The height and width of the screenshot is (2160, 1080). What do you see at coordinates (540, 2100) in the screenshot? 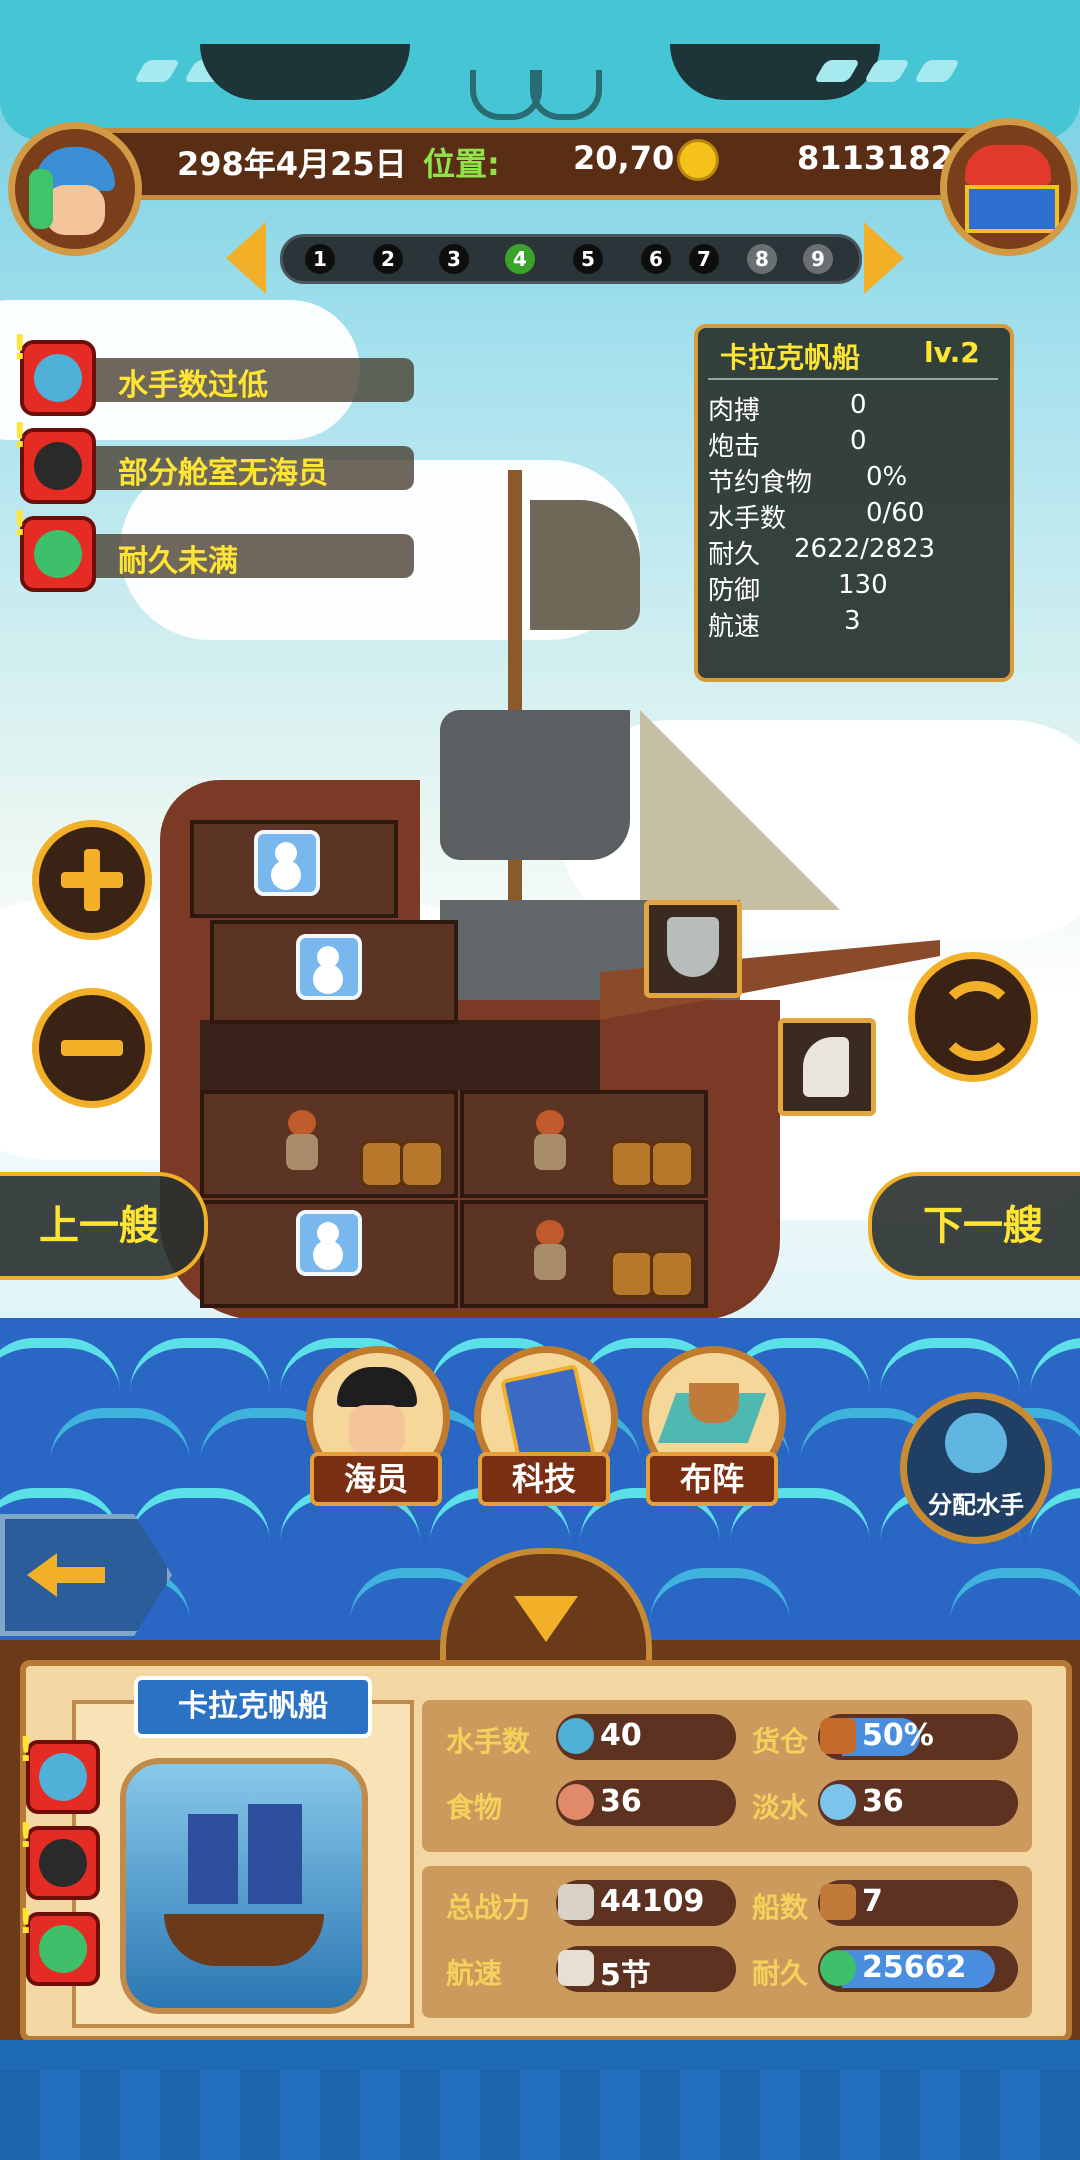
I see `bottom-sea` at bounding box center [540, 2100].